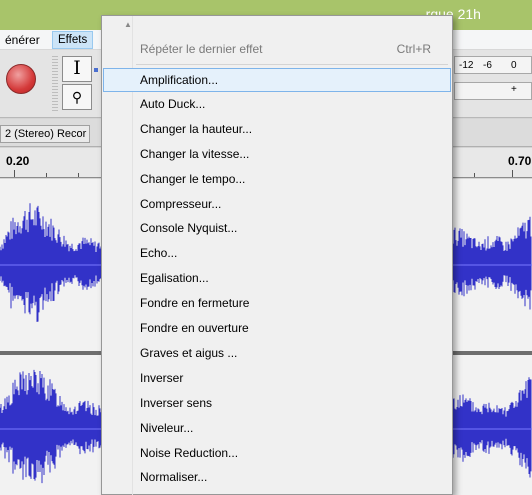 The height and width of the screenshot is (495, 532). I want to click on menu-item-repeat-last-effect: Répéter le dernier effet Ctrl+R, so click(277, 50).